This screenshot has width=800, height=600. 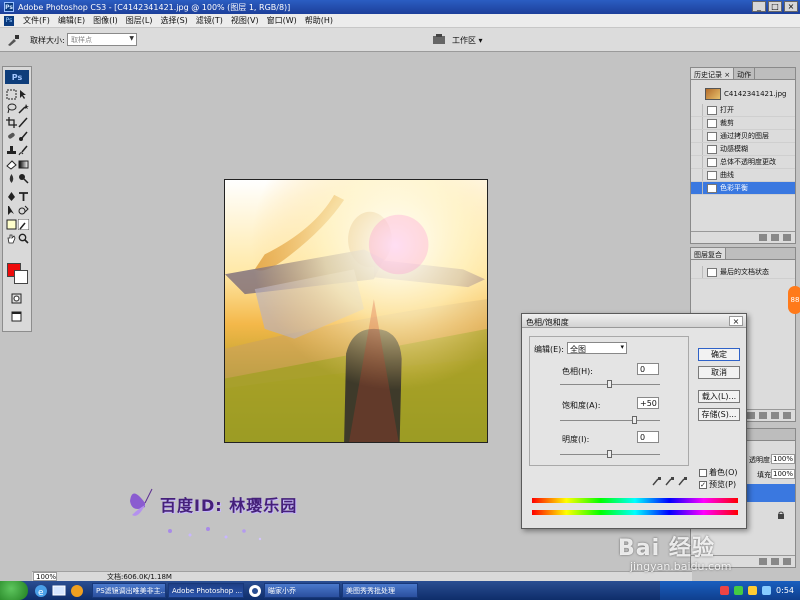 What do you see at coordinates (743, 94) in the screenshot?
I see `history-snapshot: C4142341421.jpg` at bounding box center [743, 94].